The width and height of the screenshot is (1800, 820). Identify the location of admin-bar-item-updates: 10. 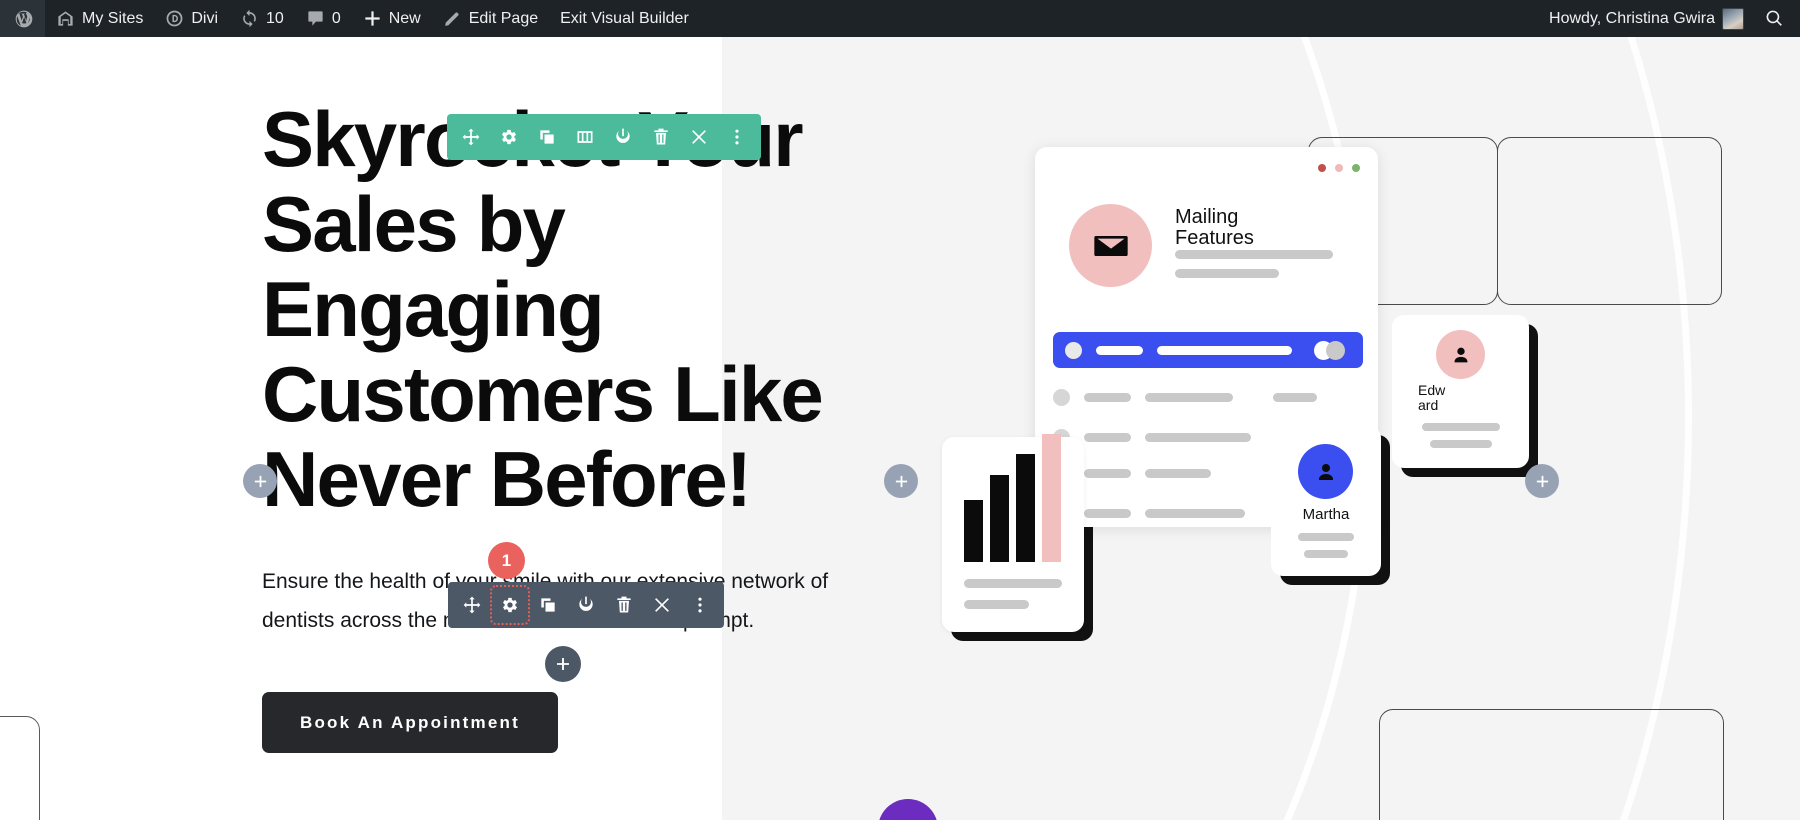
(262, 18).